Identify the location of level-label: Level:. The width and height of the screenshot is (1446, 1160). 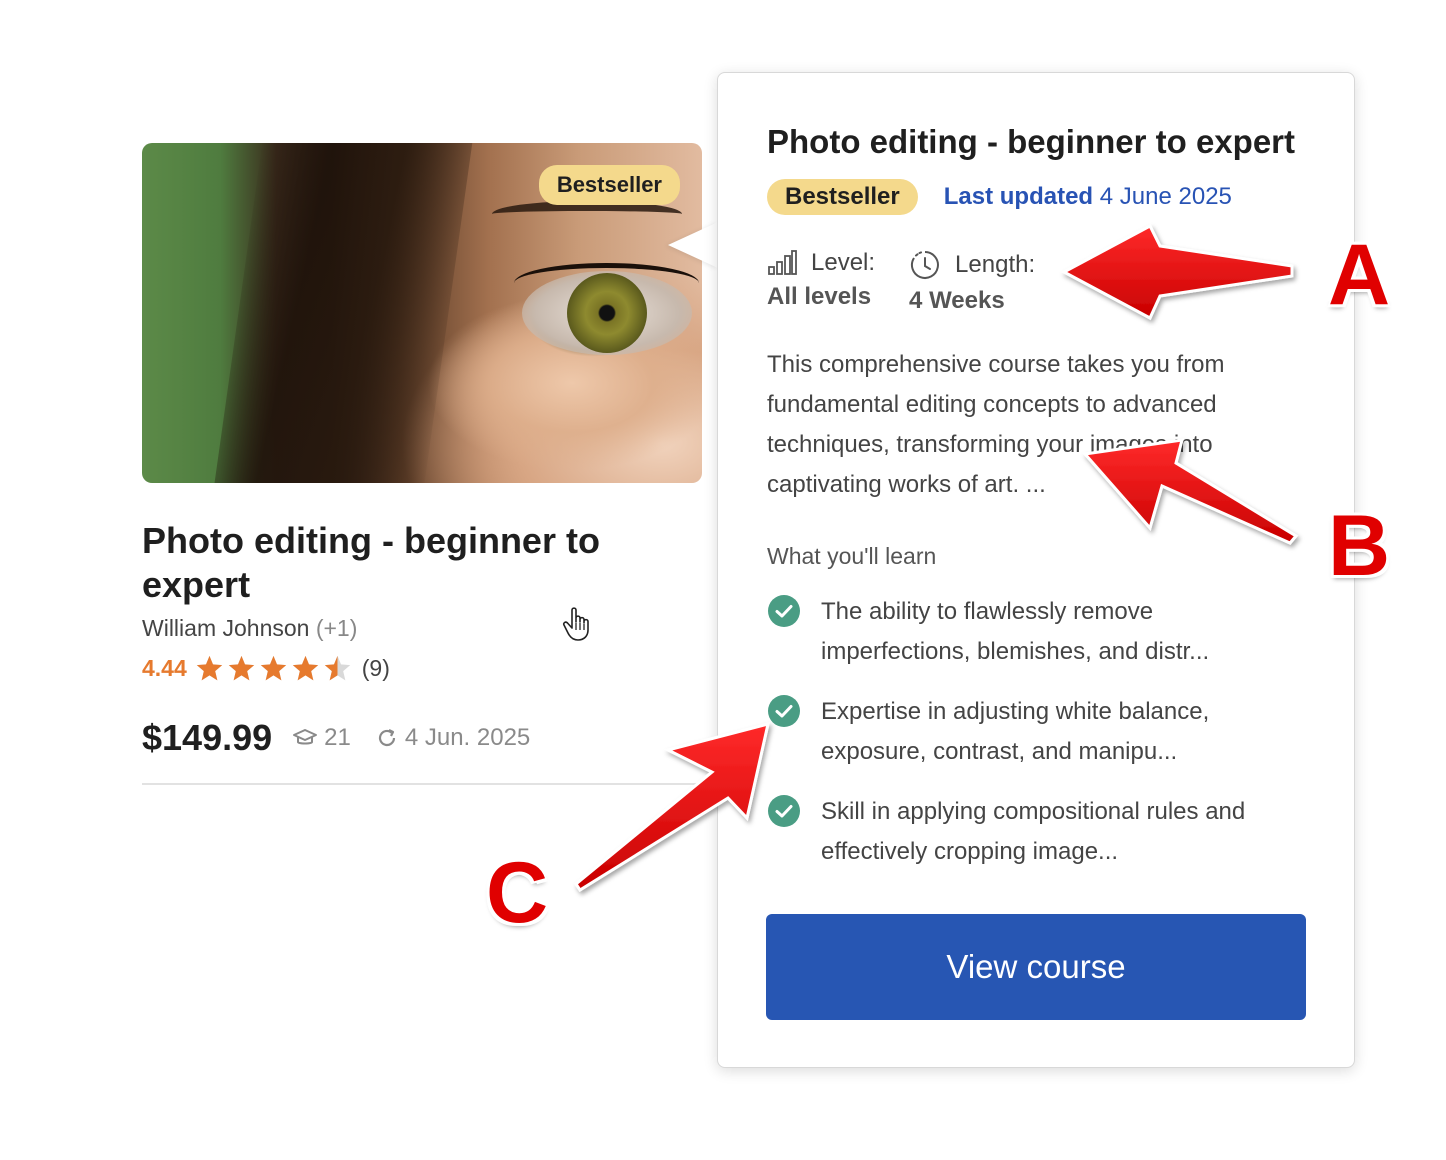
(843, 262).